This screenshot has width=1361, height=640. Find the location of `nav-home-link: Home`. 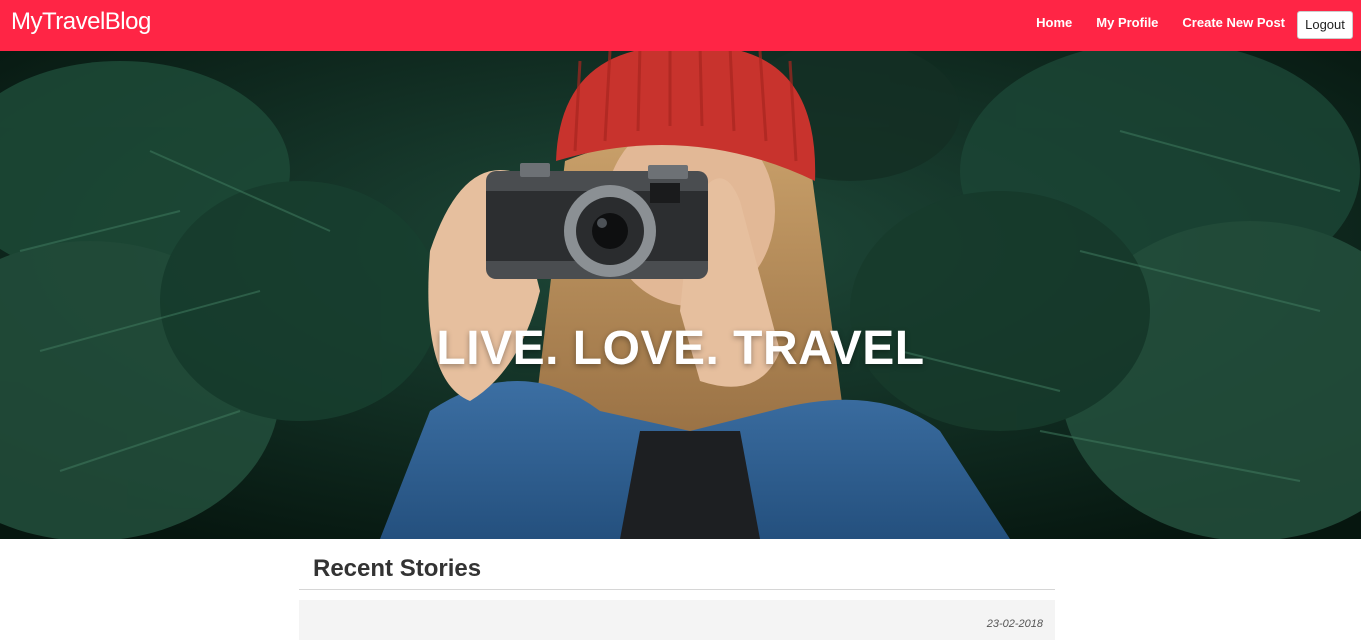

nav-home-link: Home is located at coordinates (1054, 22).